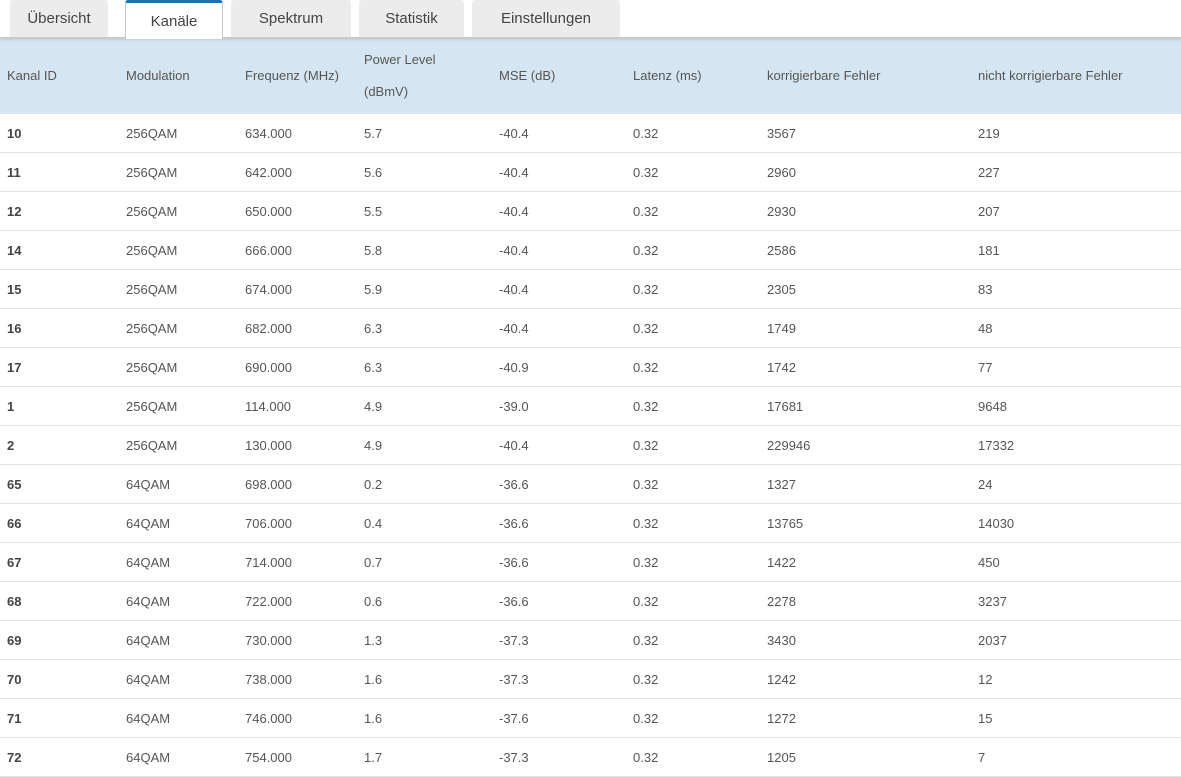  I want to click on tab-uebersicht: Übersicht, so click(59, 18).